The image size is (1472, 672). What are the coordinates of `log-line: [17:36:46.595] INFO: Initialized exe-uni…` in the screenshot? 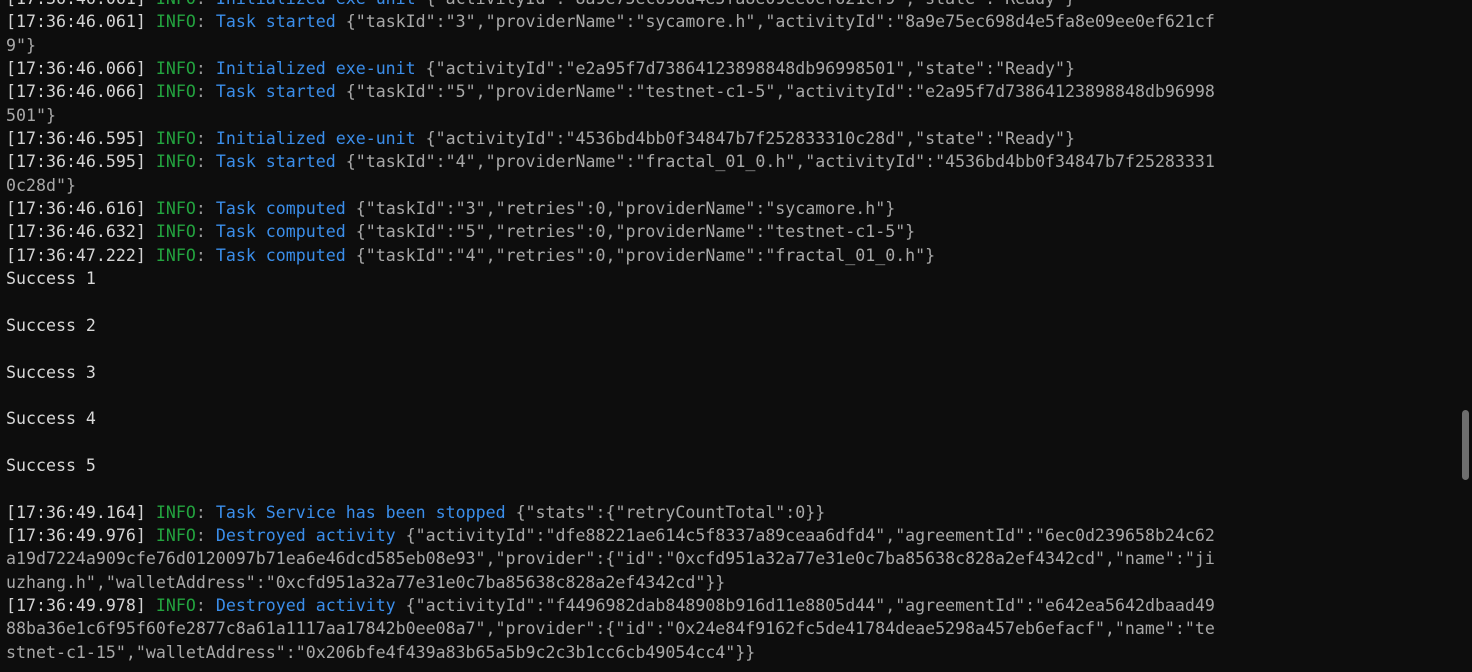 It's located at (541, 139).